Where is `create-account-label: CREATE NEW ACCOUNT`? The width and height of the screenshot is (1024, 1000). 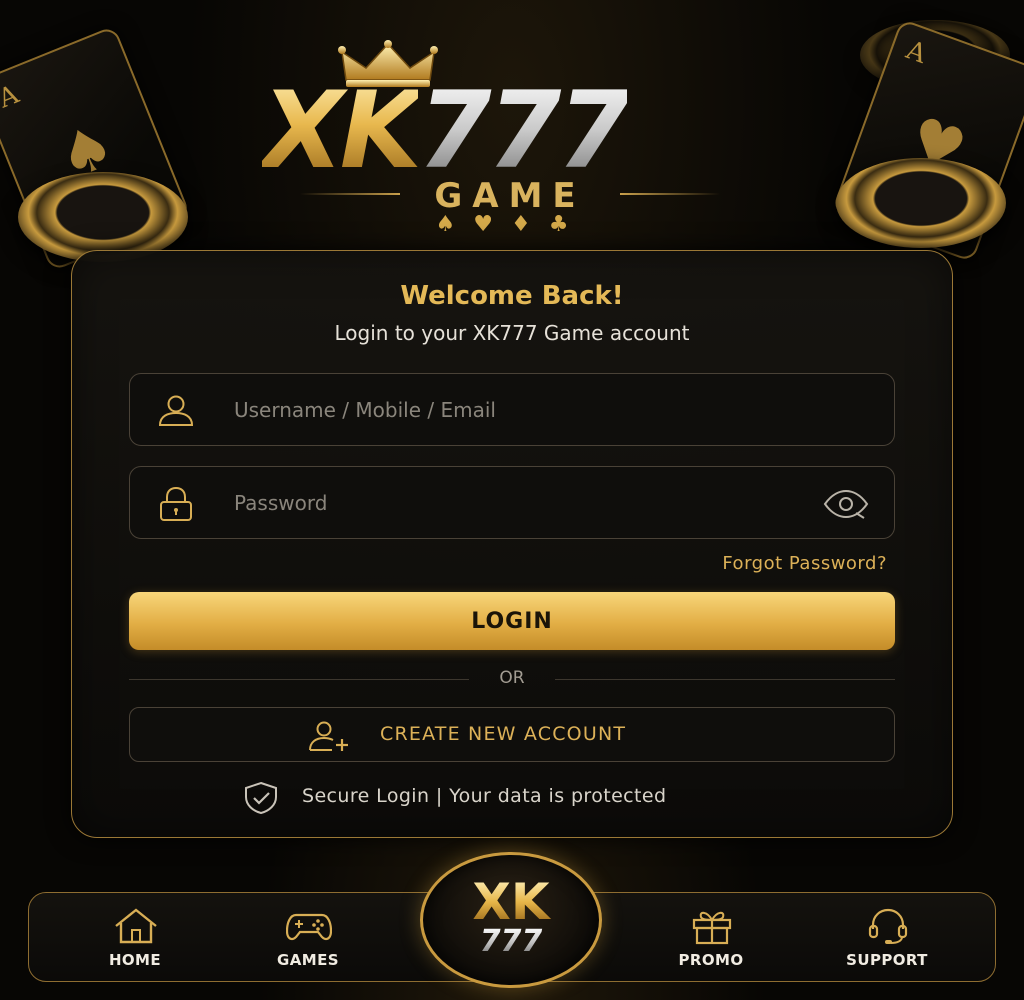 create-account-label: CREATE NEW ACCOUNT is located at coordinates (503, 734).